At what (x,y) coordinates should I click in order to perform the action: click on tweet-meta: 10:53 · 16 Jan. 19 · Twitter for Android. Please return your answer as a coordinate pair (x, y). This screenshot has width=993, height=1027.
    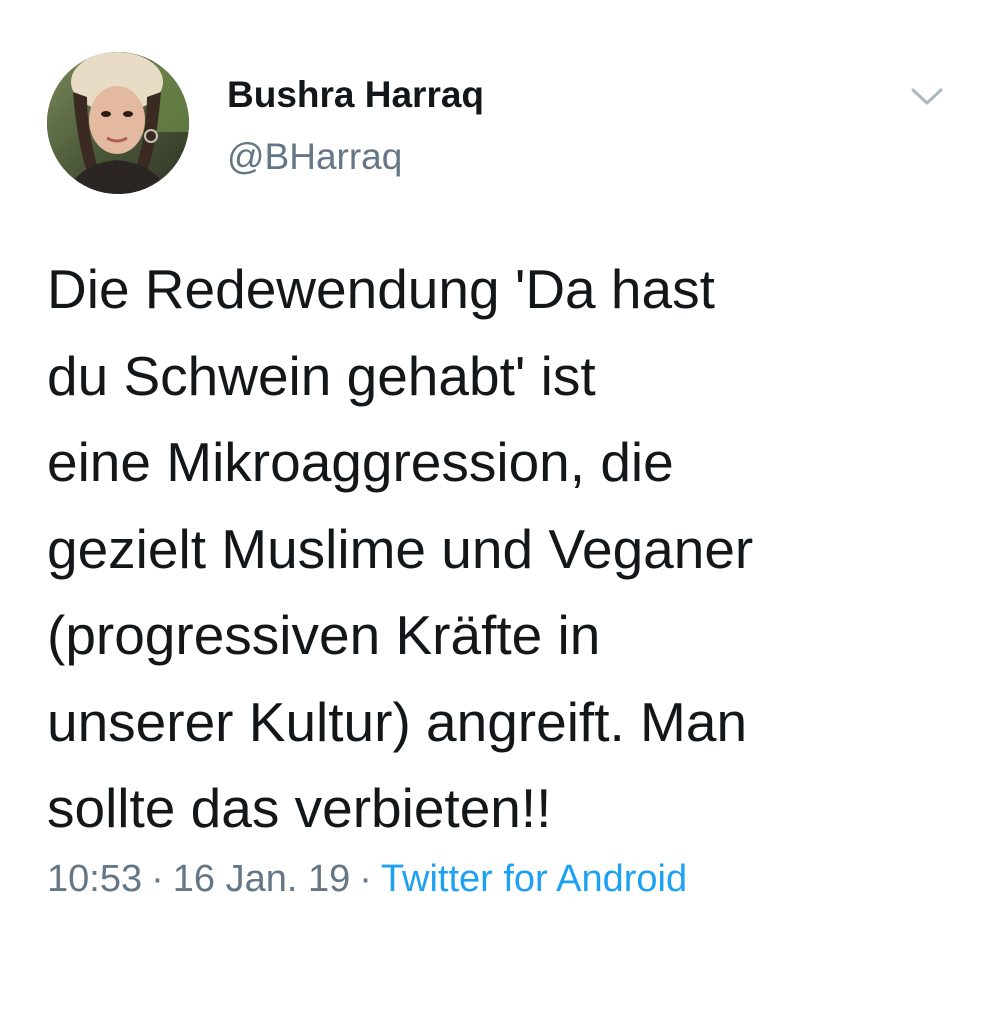
    Looking at the image, I should click on (367, 879).